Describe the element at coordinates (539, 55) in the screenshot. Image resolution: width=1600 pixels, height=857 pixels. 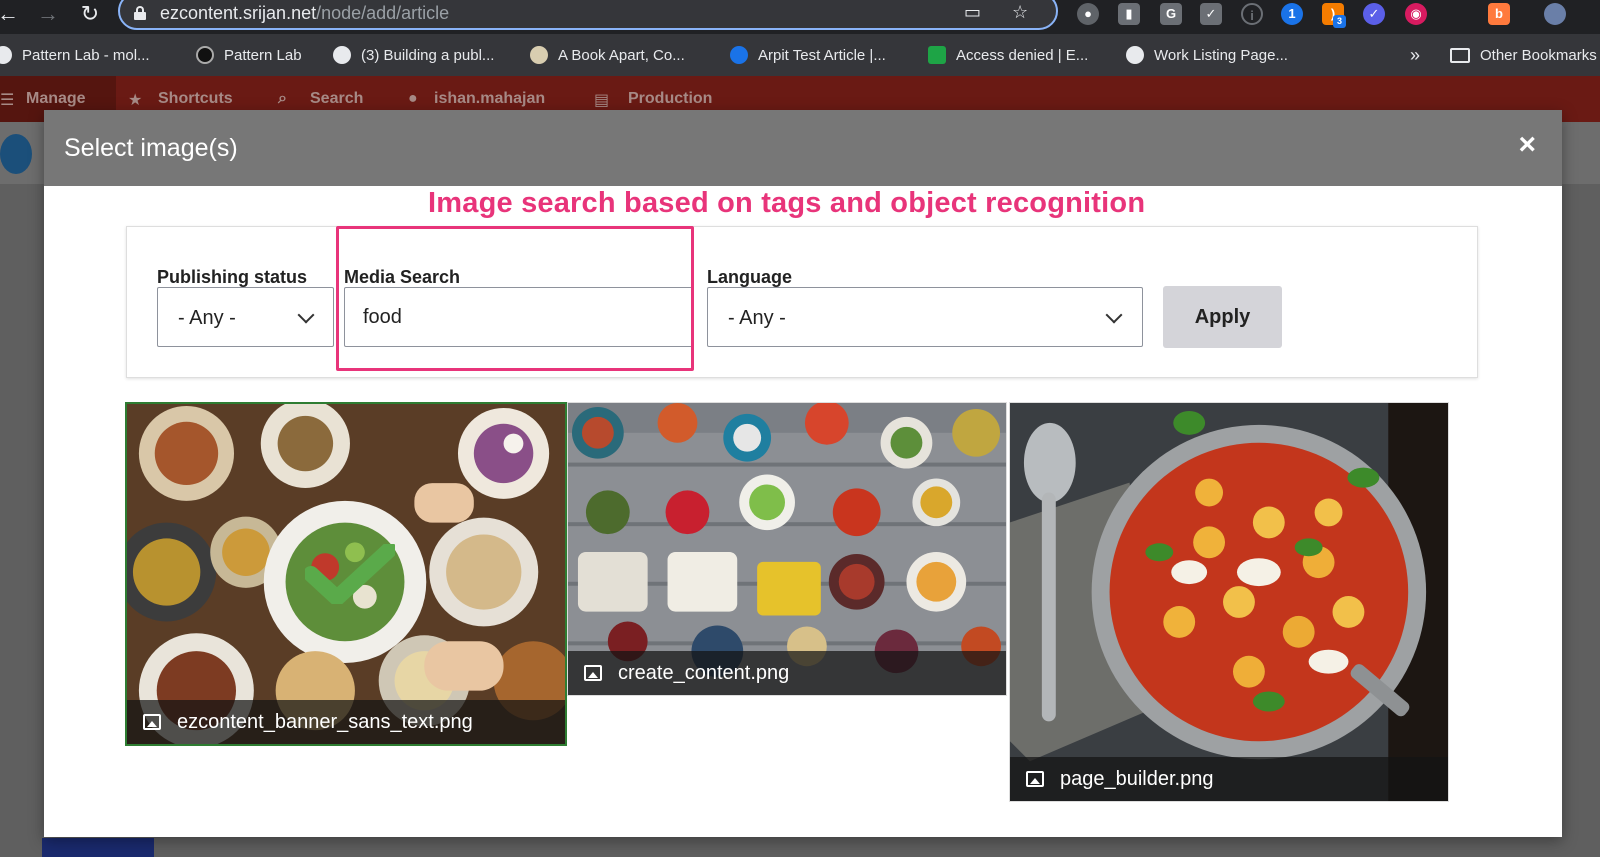
I see `book-apart-icon` at that location.